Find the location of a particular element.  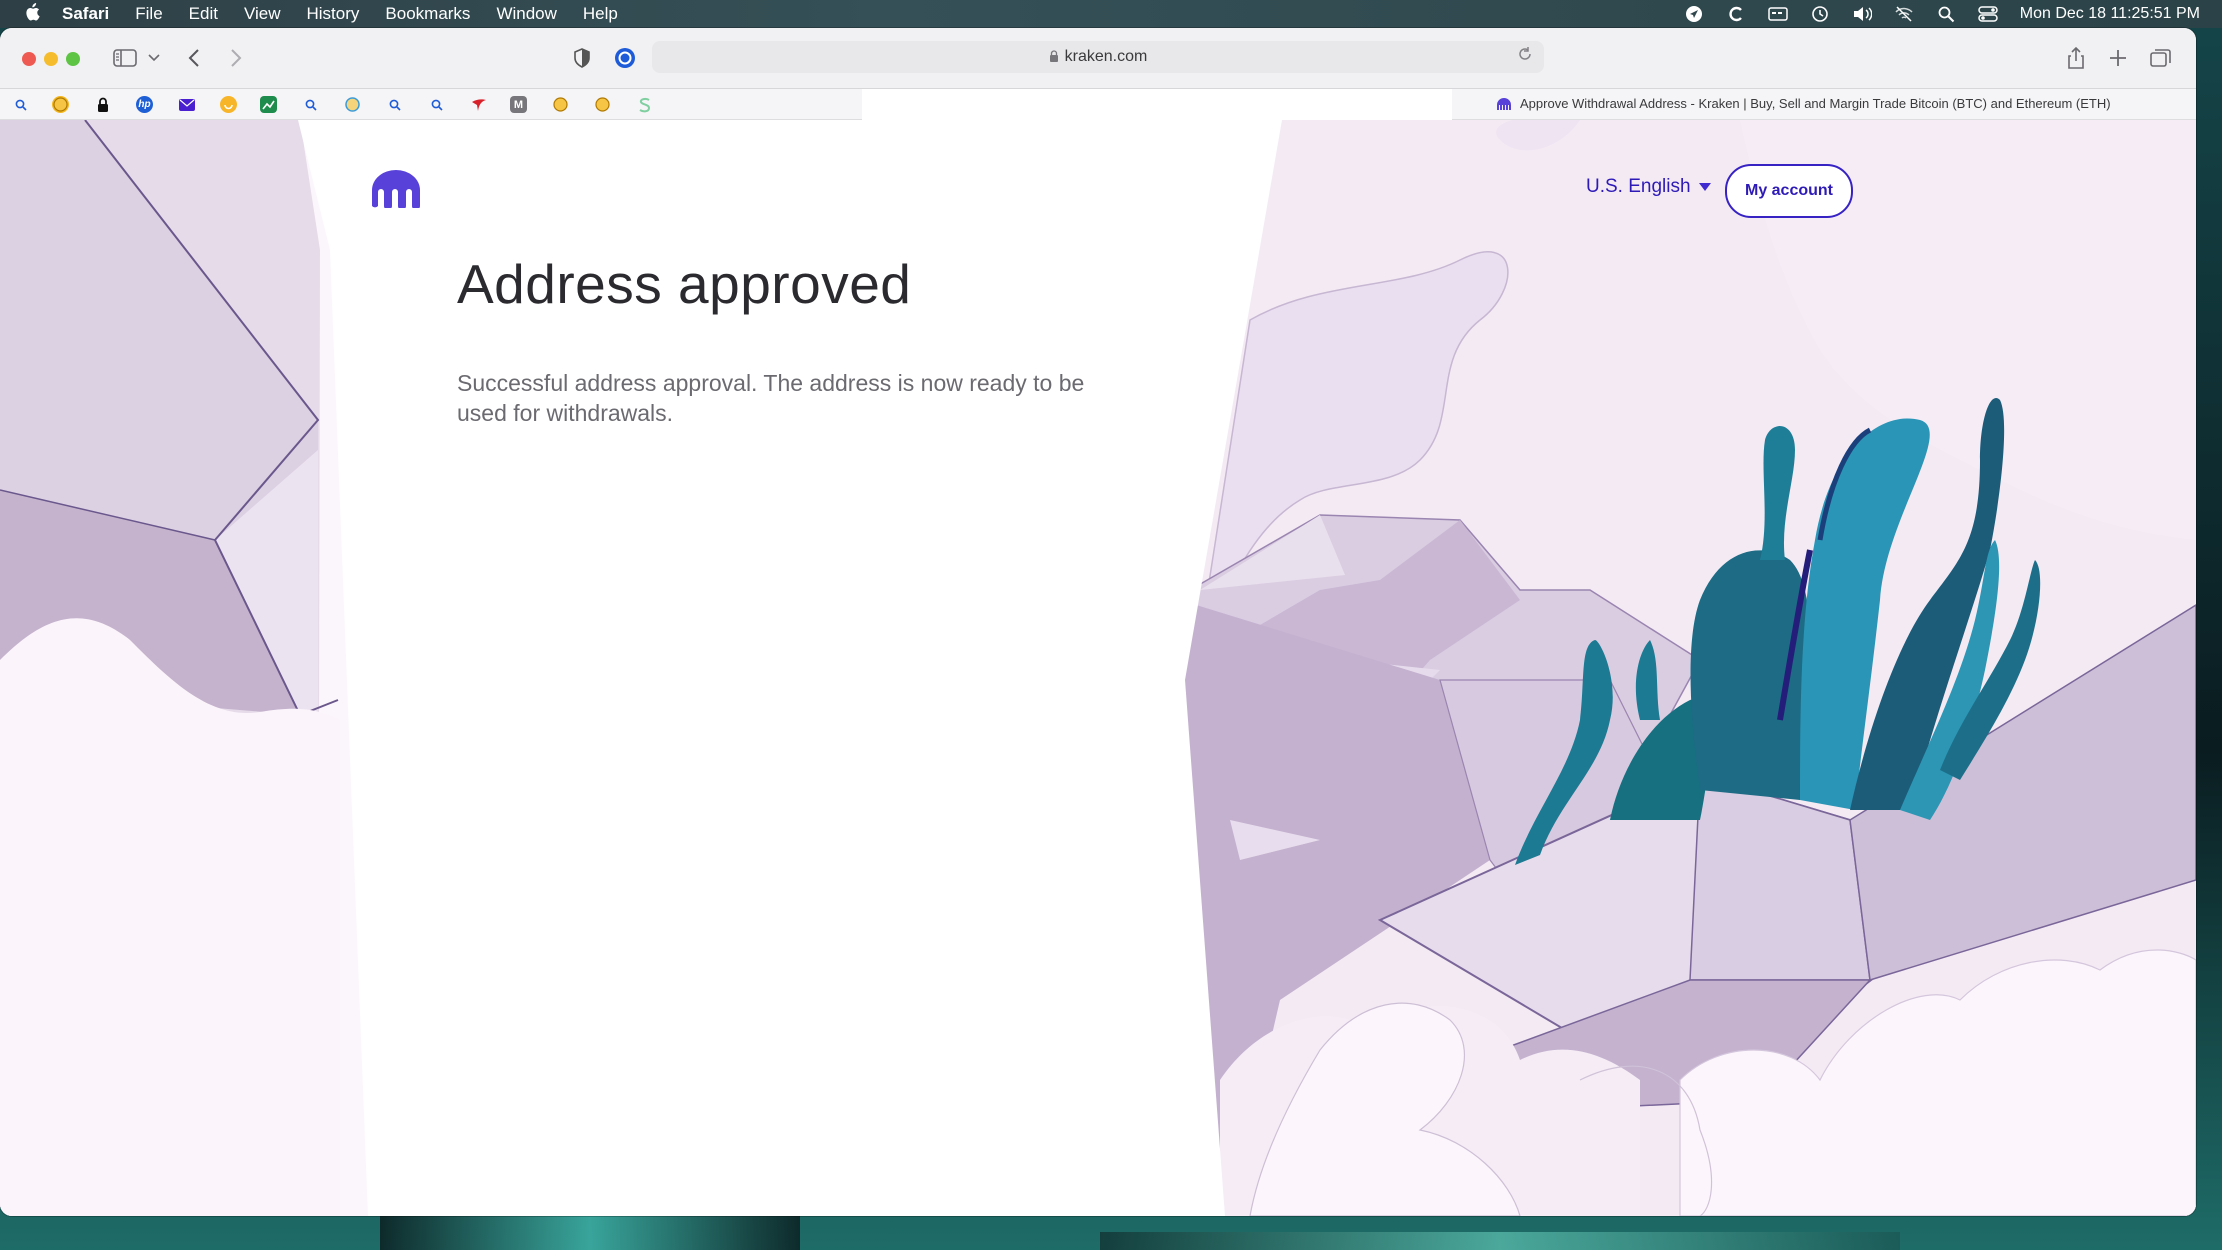

menu-view: View is located at coordinates (262, 14).